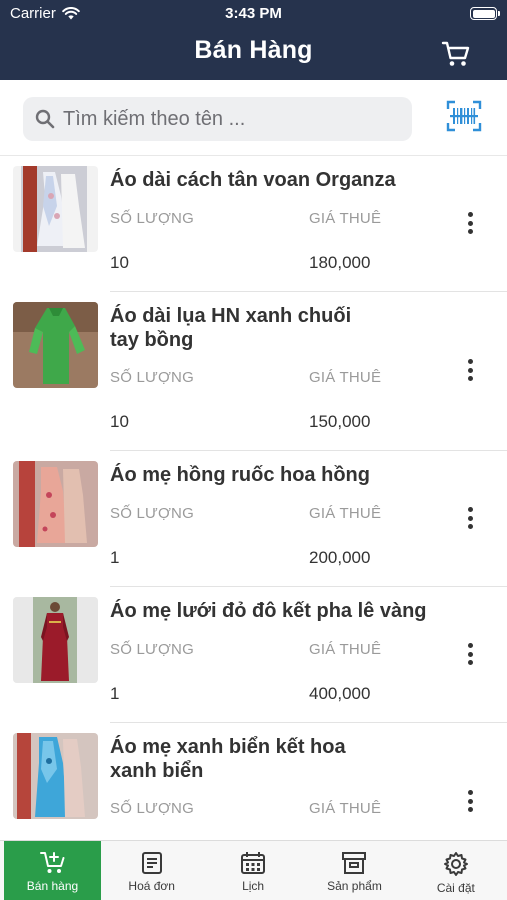  What do you see at coordinates (253, 180) in the screenshot?
I see `product-name: Áo dài cách tân voan Organza` at bounding box center [253, 180].